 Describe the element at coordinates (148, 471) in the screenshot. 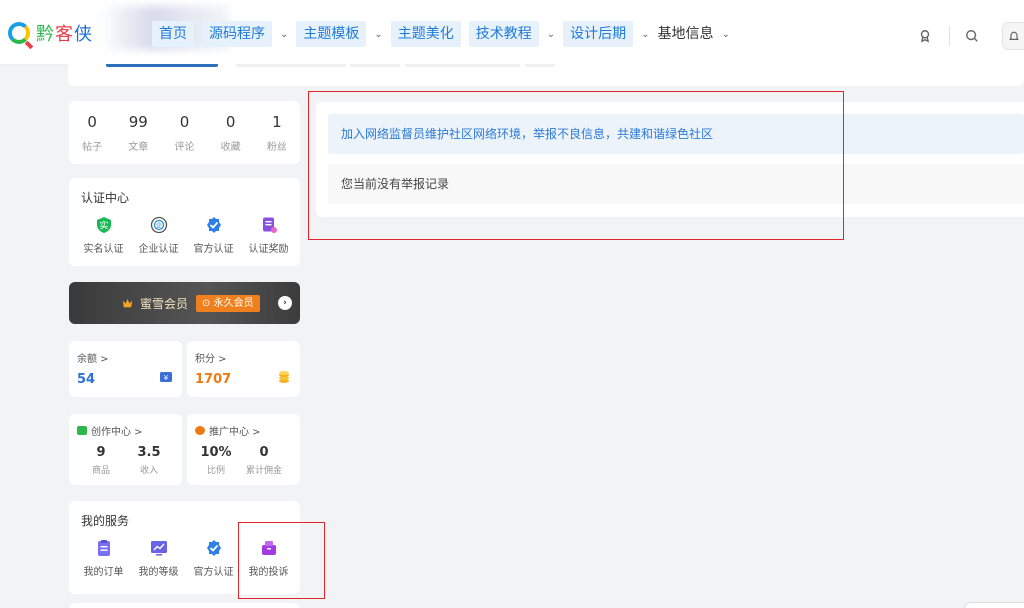

I see `pair-label: 收入` at that location.